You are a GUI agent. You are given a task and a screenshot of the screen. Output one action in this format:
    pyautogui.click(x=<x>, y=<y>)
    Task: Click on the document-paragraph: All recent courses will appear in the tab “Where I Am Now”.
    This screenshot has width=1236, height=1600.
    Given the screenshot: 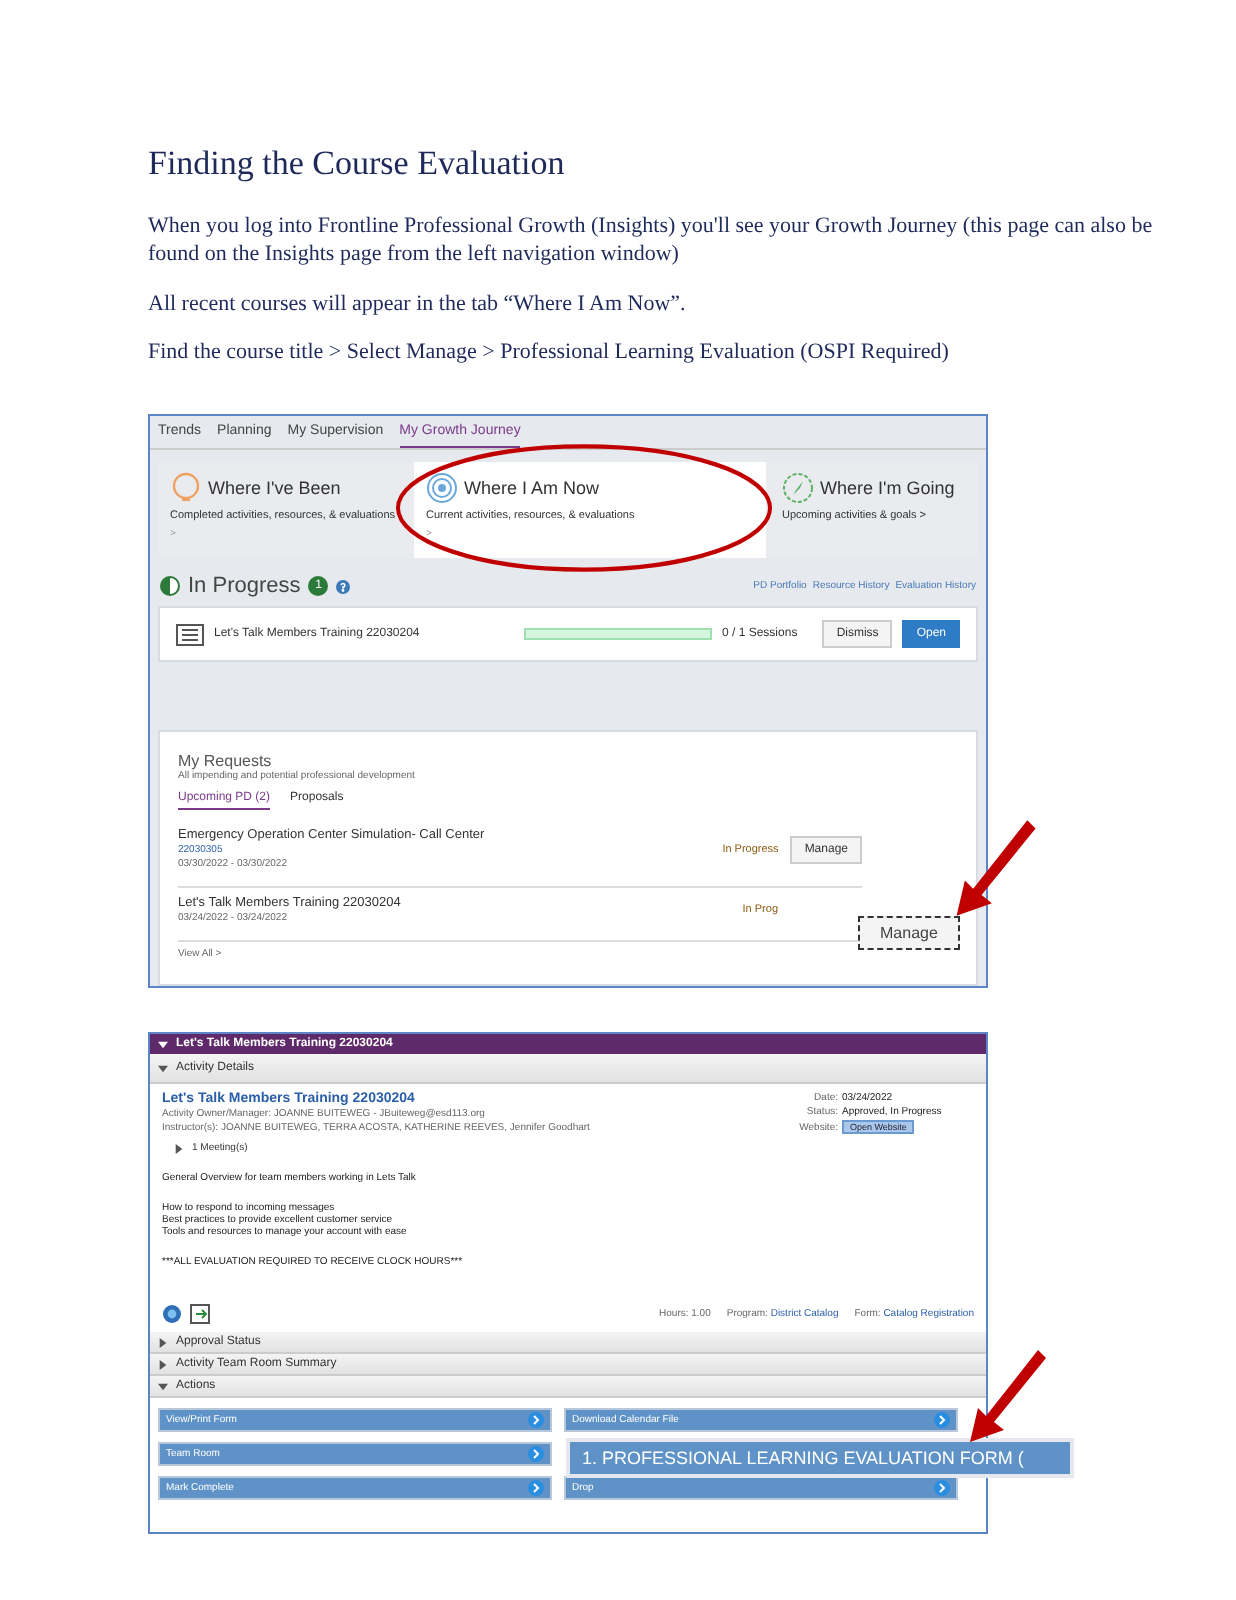 What is the action you would take?
    pyautogui.click(x=418, y=303)
    